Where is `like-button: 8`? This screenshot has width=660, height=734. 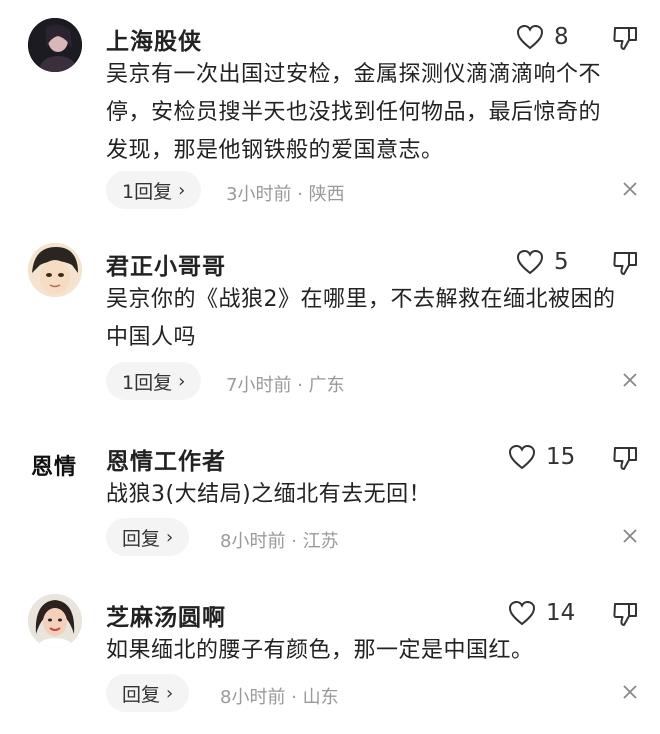
like-button: 8 is located at coordinates (542, 37).